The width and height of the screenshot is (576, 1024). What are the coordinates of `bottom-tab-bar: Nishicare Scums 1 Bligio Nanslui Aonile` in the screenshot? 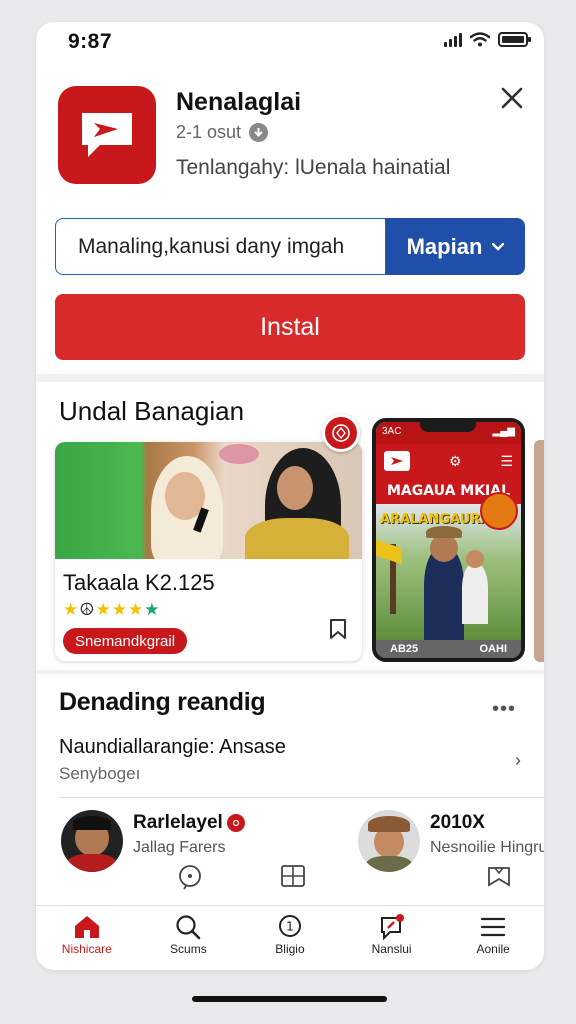 It's located at (290, 937).